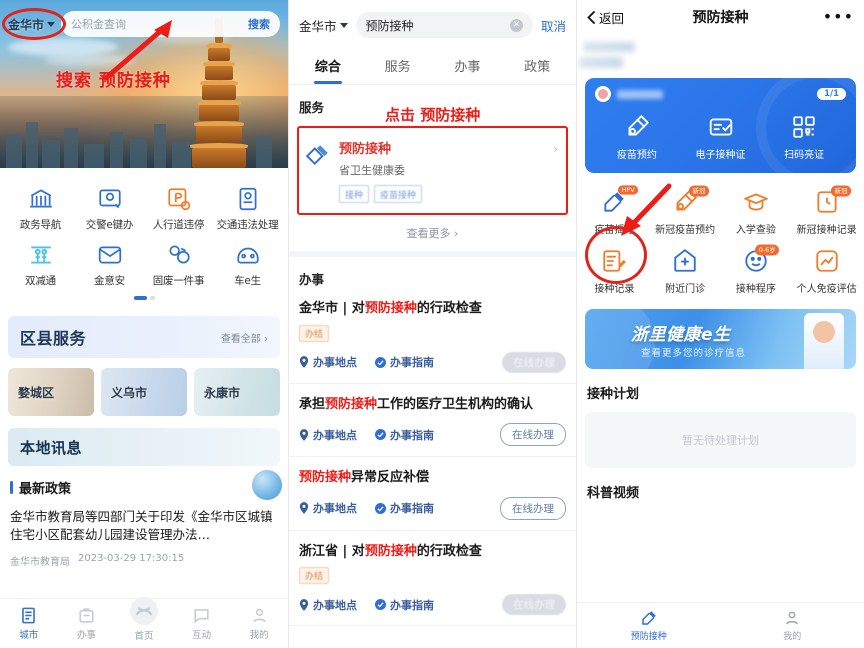 The height and width of the screenshot is (648, 864). I want to click on affair-item: 预防接种异常反应补偿 办事地点 办事指南 在线办理, so click(432, 494).